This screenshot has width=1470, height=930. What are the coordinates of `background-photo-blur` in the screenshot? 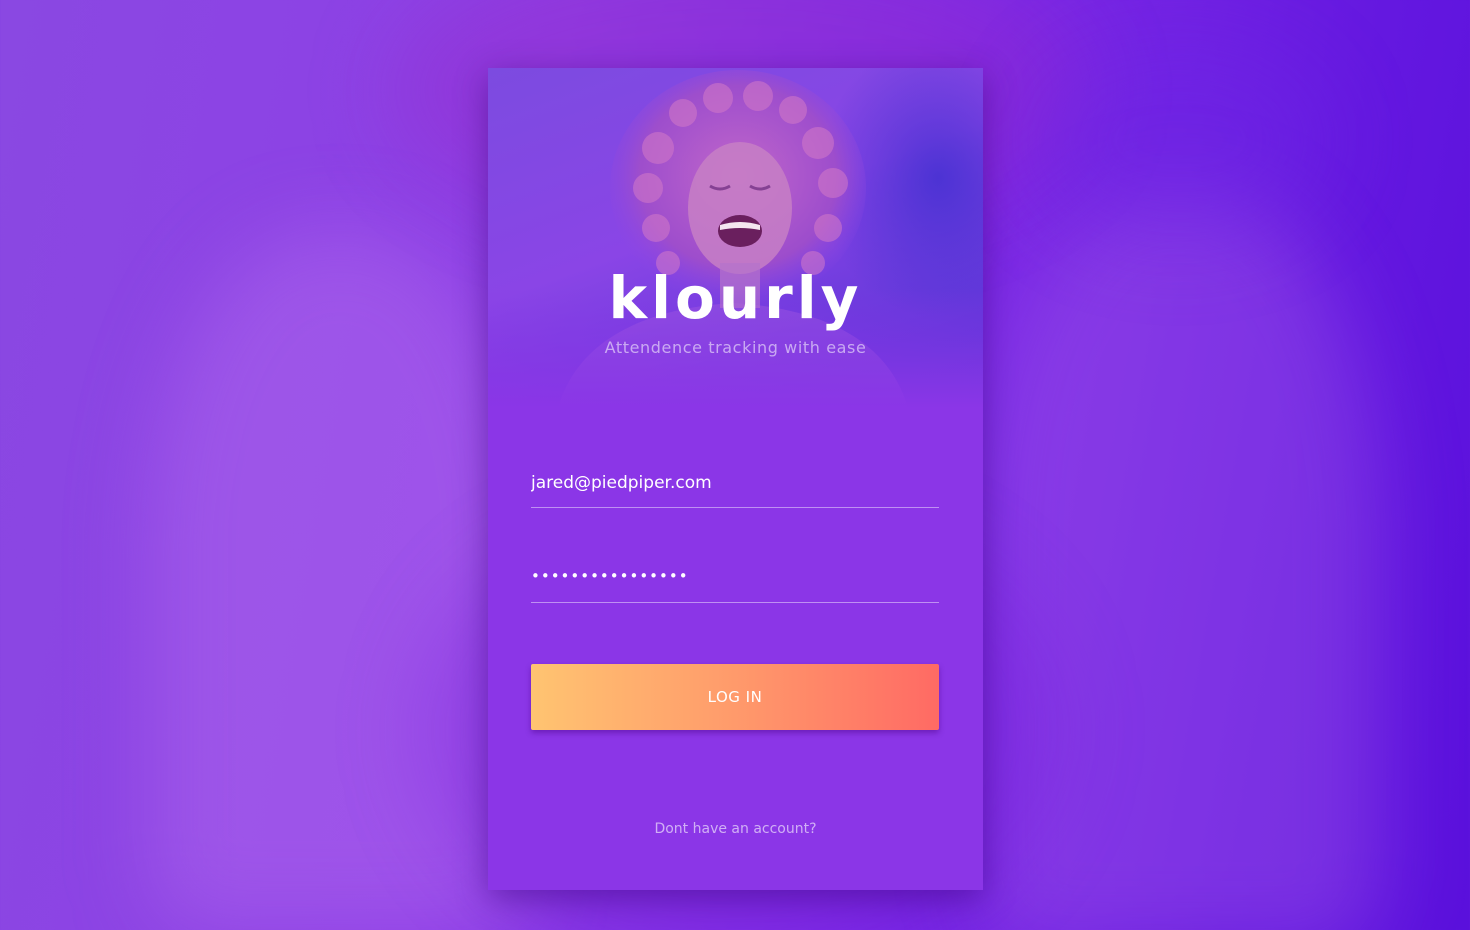 It's located at (1180, 140).